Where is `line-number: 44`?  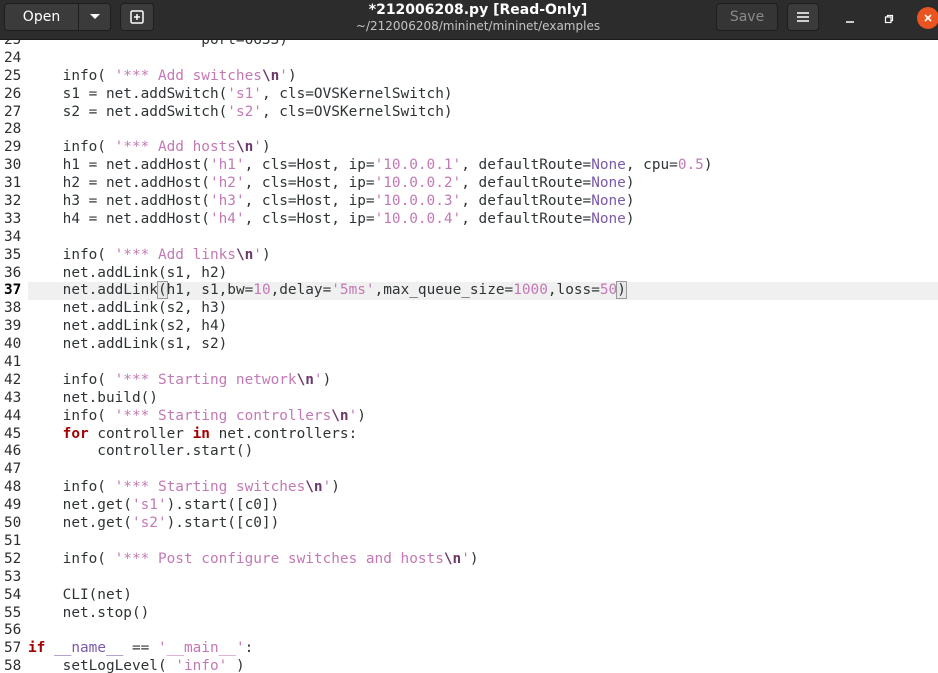 line-number: 44 is located at coordinates (13, 415).